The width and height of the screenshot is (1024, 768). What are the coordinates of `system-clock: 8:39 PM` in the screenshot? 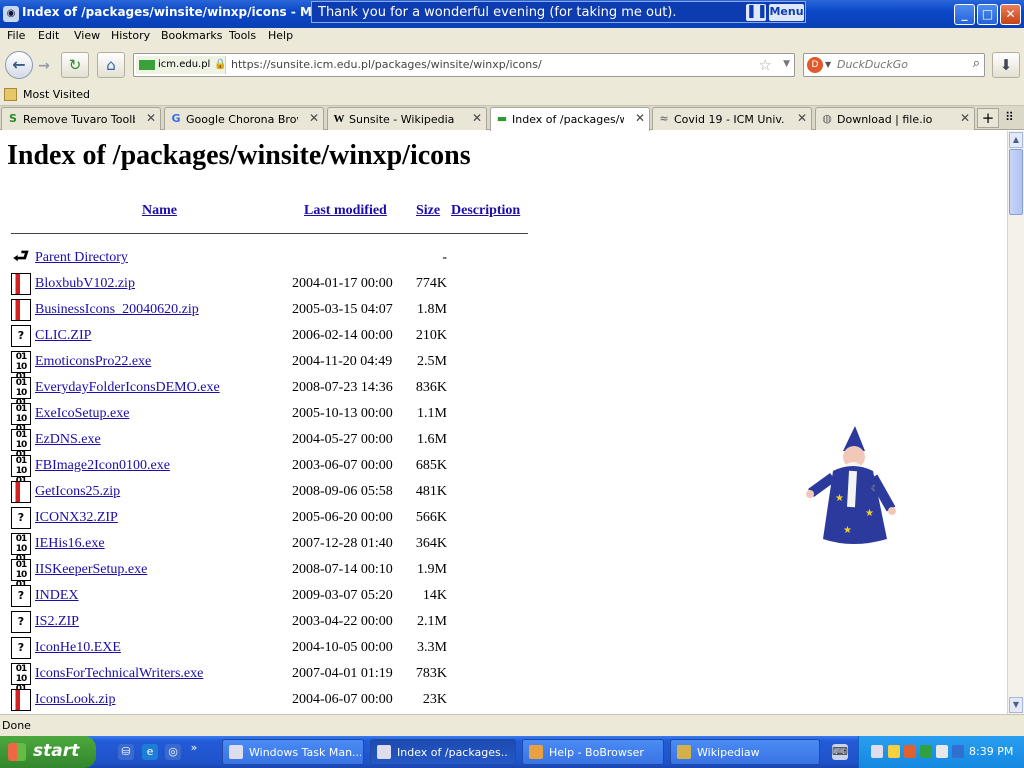 It's located at (991, 751).